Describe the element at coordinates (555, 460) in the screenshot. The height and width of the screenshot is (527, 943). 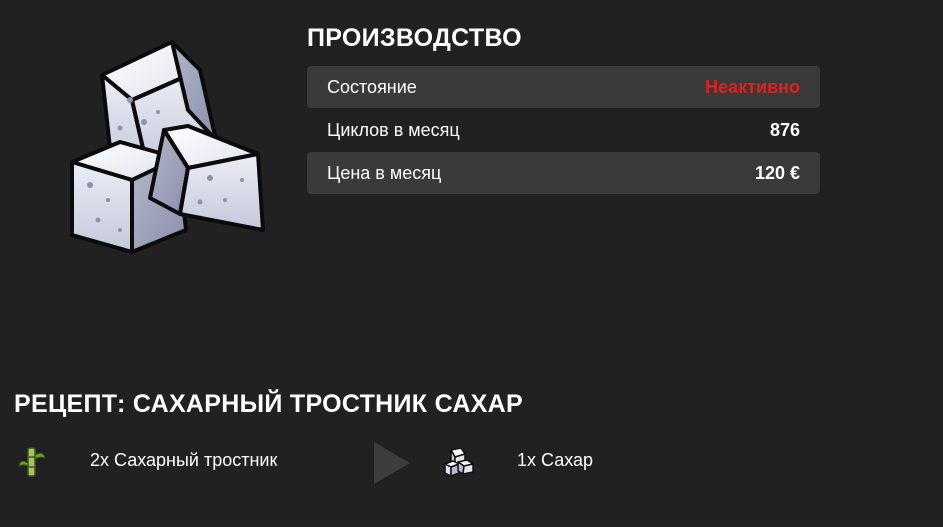
I see `recipe-output-label: 1x Сахар` at that location.